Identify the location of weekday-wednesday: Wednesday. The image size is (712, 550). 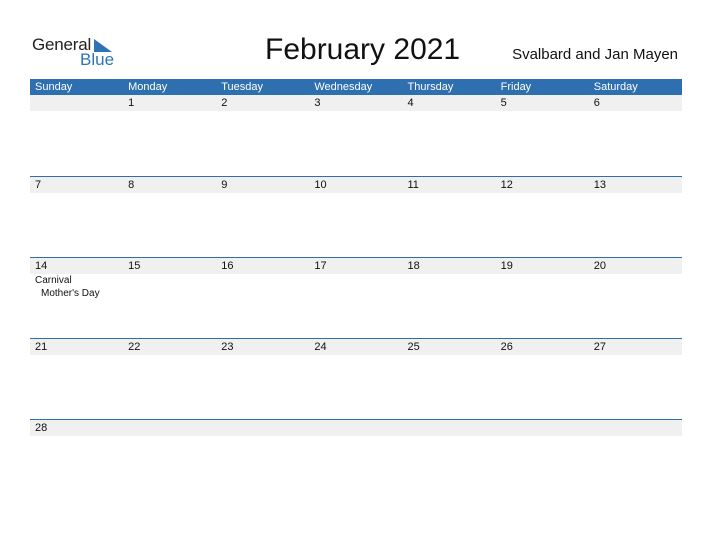
(343, 87).